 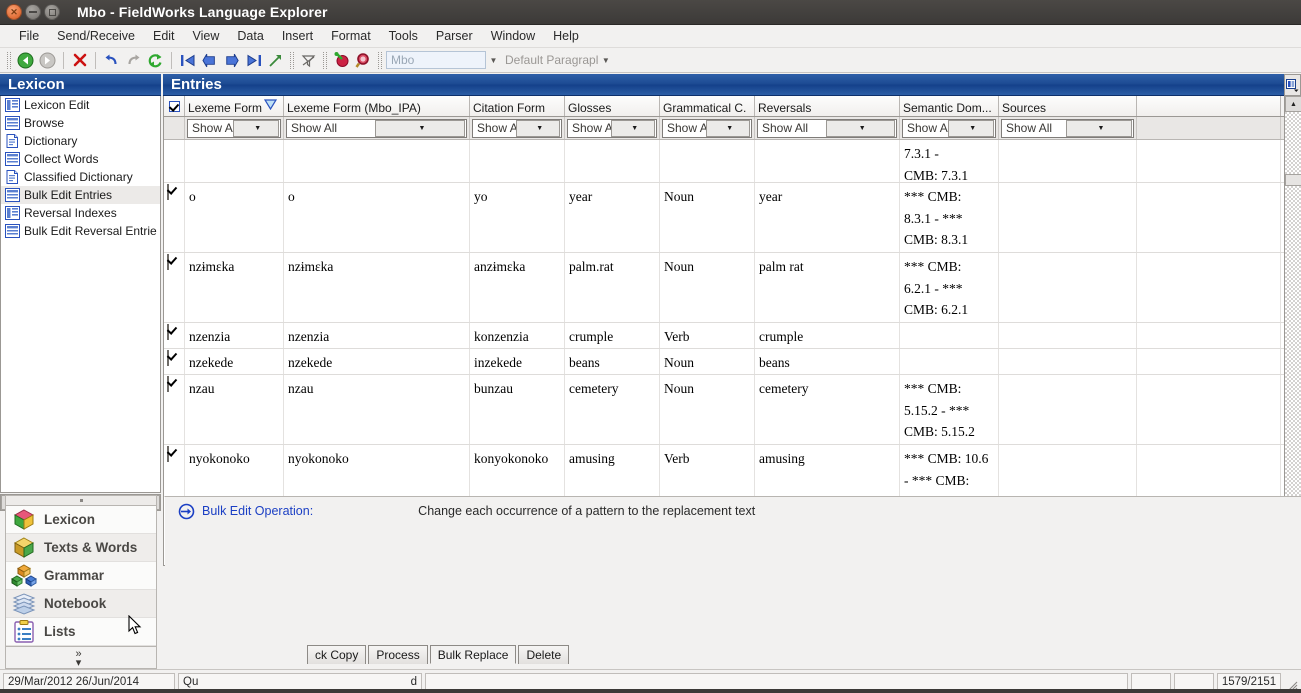 What do you see at coordinates (81, 604) in the screenshot?
I see `nav-area-notebook: Notebook` at bounding box center [81, 604].